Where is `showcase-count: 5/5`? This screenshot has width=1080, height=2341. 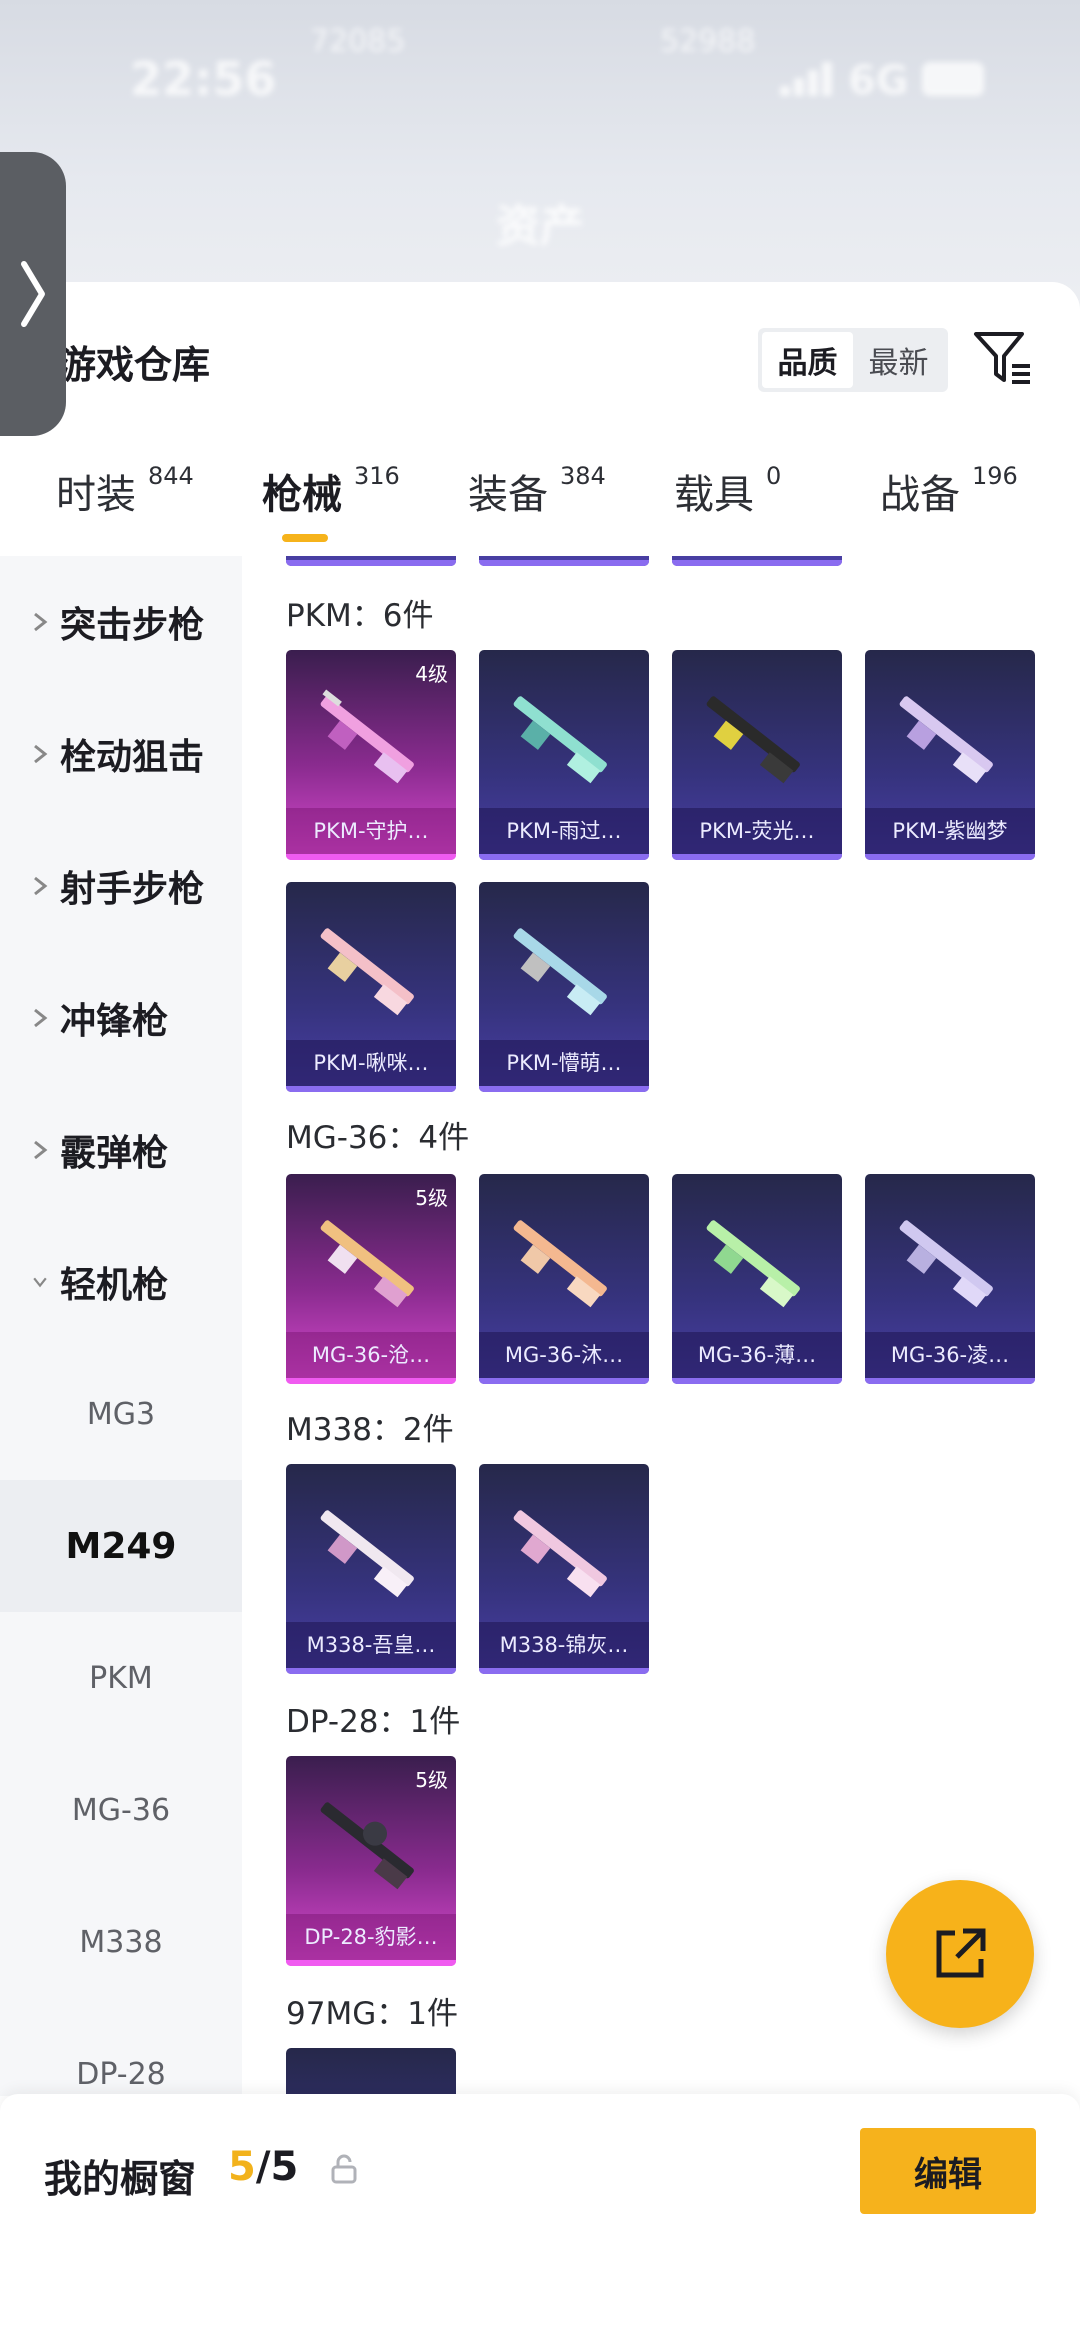
showcase-count: 5/5 is located at coordinates (263, 2167).